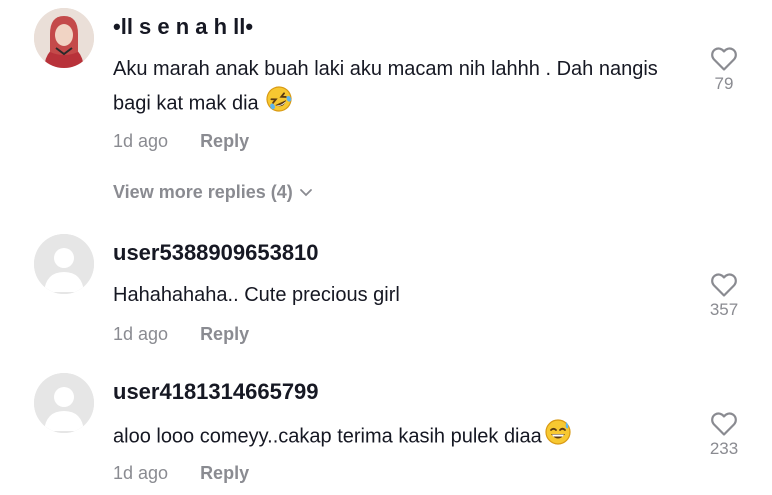 This screenshot has height=495, width=772. Describe the element at coordinates (305, 193) in the screenshot. I see `chevron-down-icon` at that location.